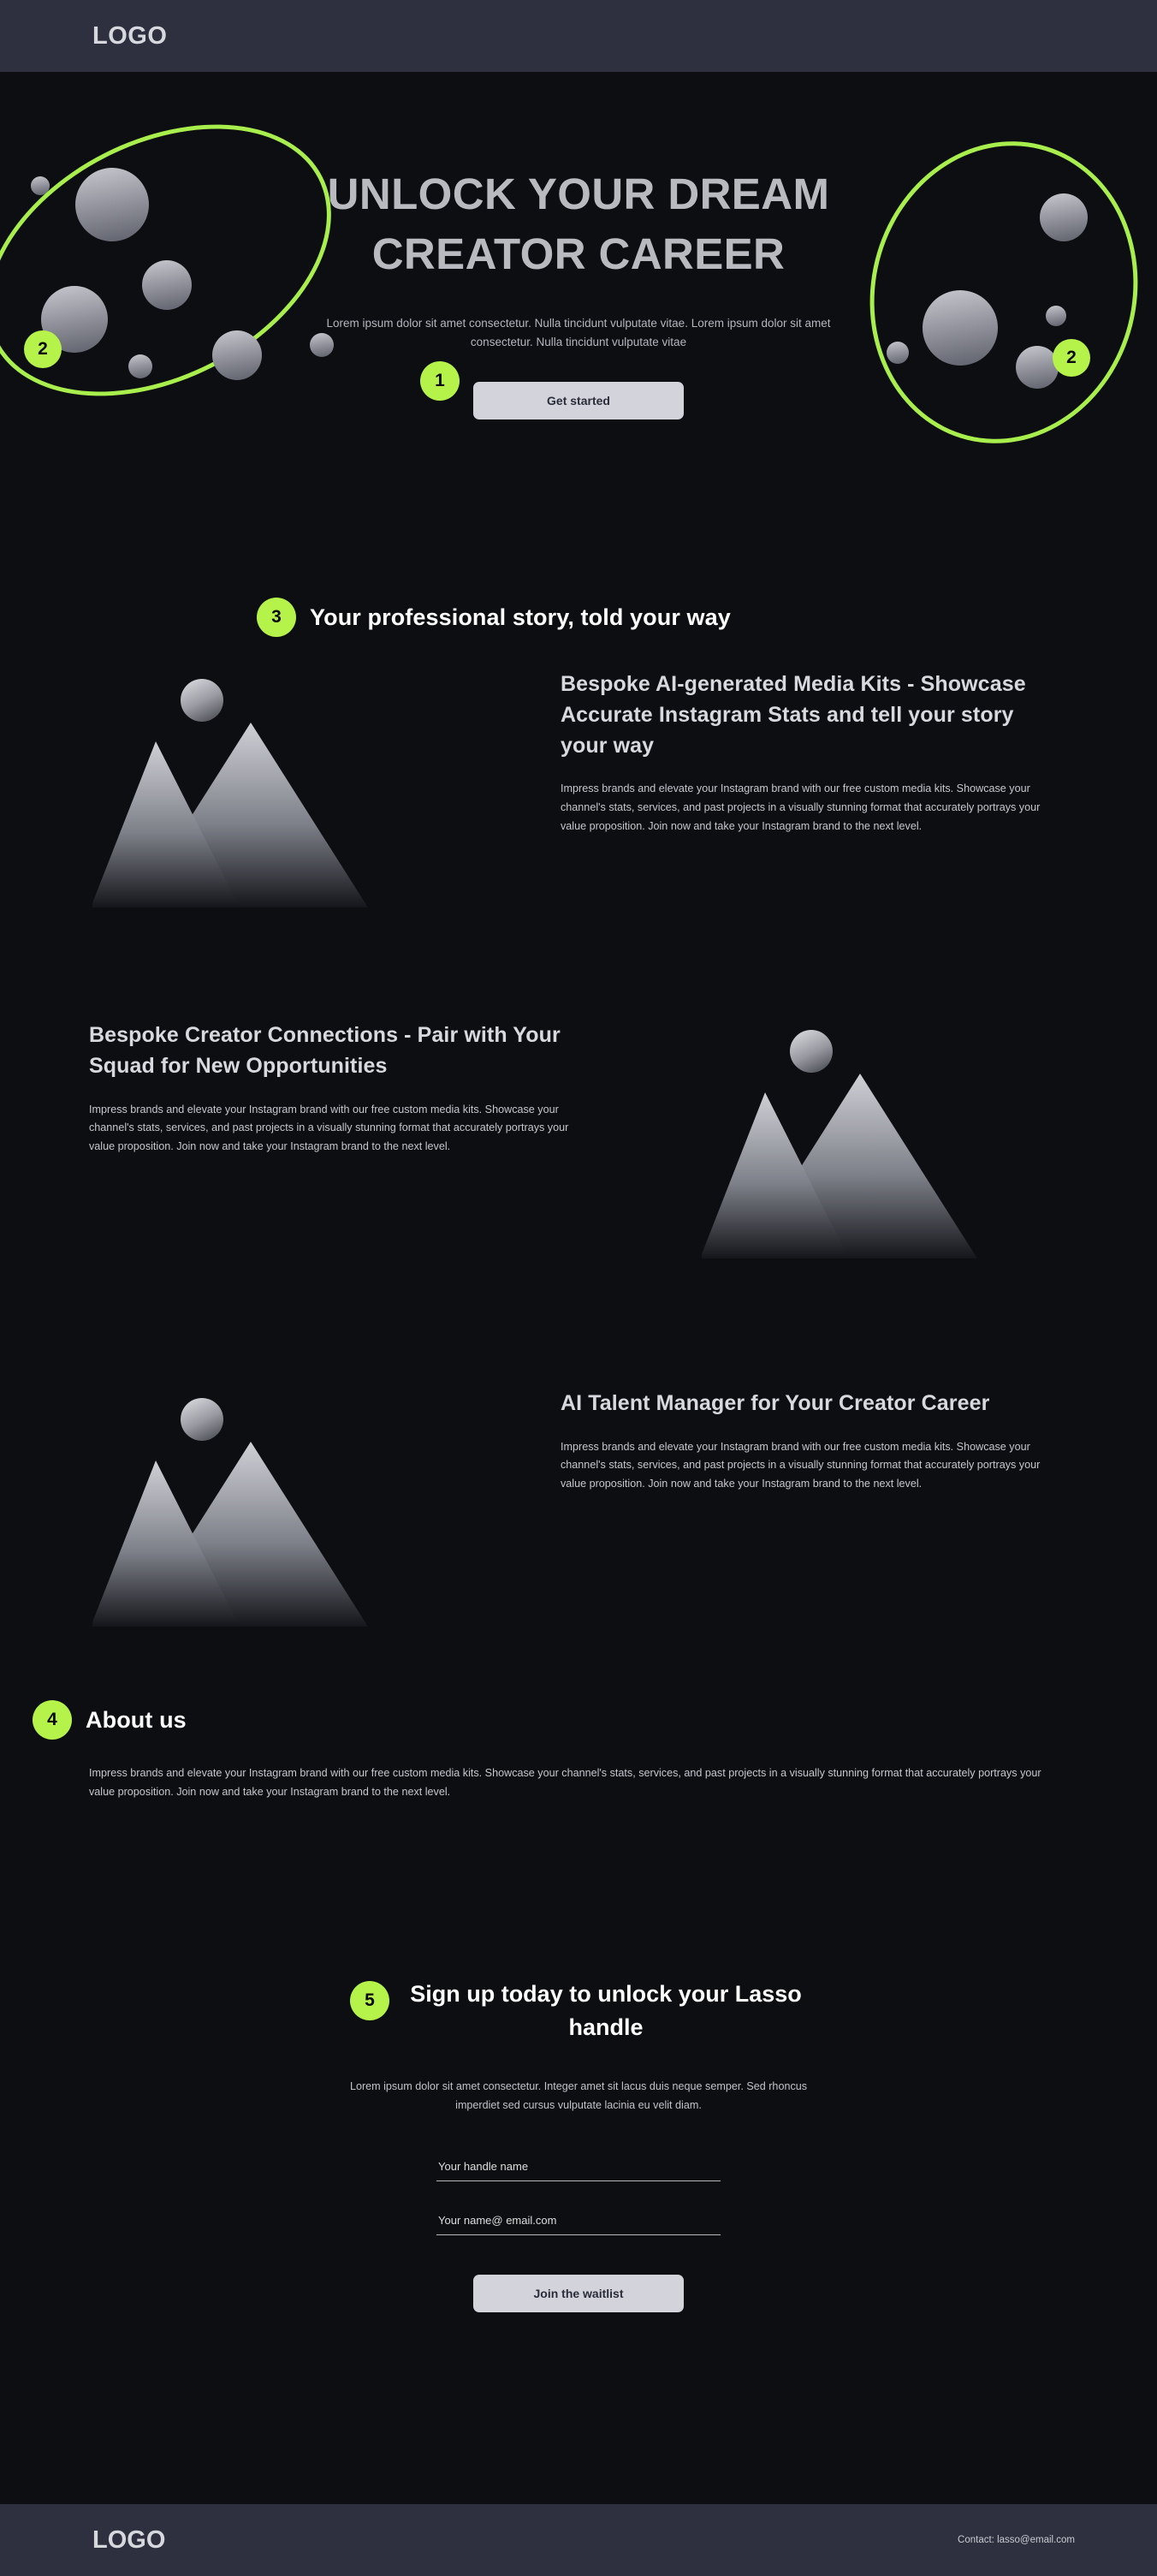  I want to click on footer-logo: LOGO, so click(128, 2540).